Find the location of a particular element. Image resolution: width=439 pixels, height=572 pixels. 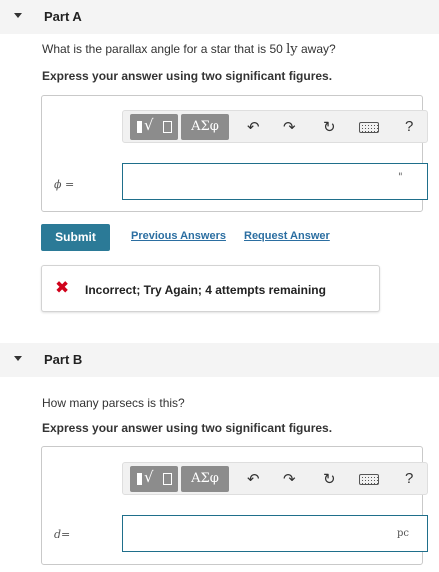

submit-button: Submit is located at coordinates (75, 237).